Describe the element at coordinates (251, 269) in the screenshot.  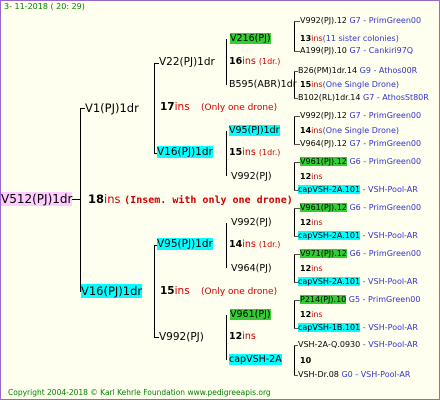
I see `g4-node: V964(PJ)` at that location.